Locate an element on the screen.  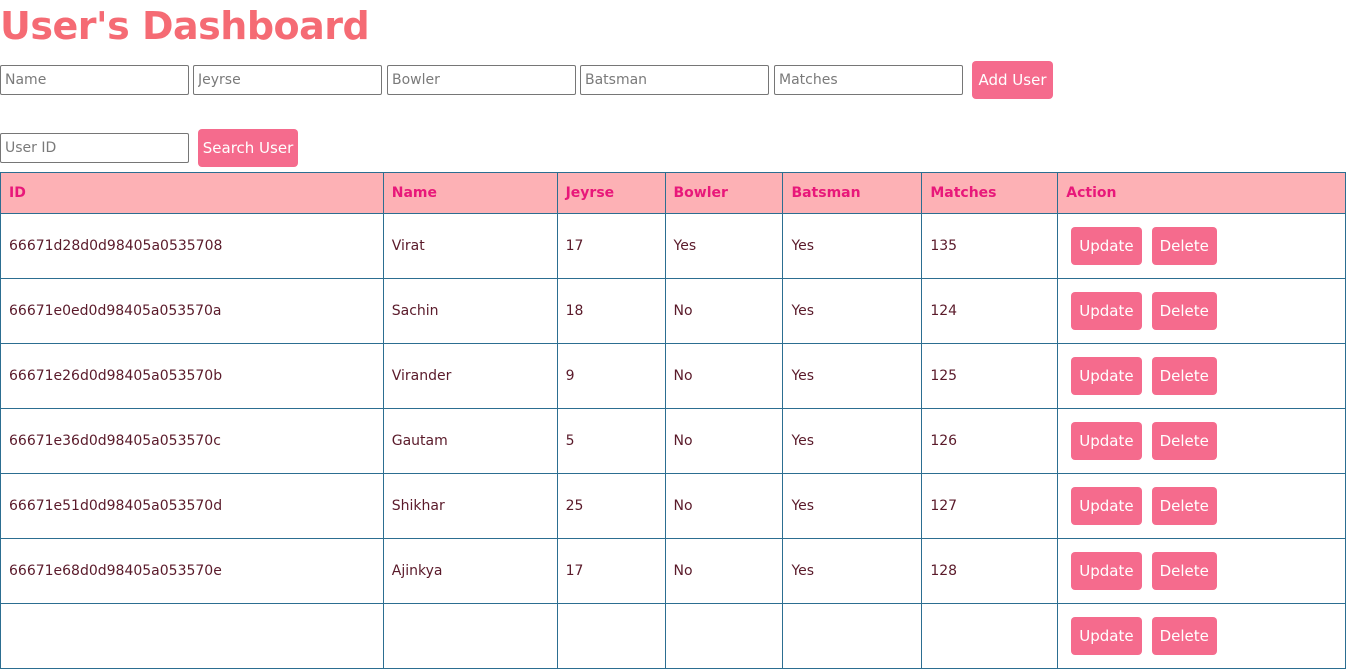
cell-name: Sachin is located at coordinates (470, 311).